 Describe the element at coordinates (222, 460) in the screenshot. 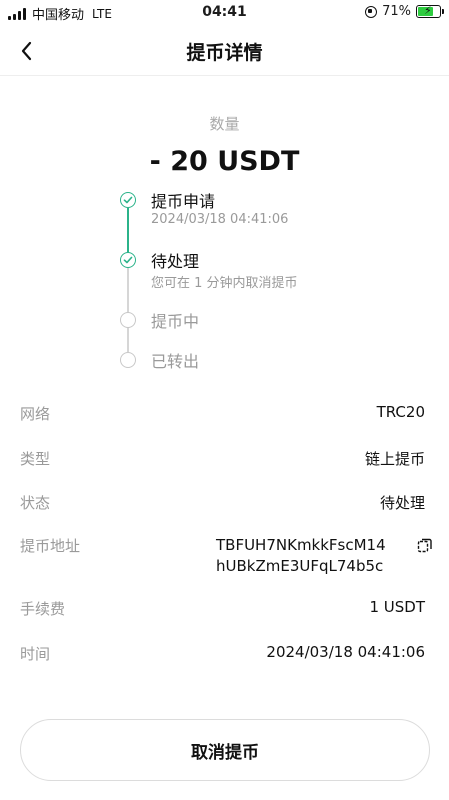

I see `detail-row-type: 类型 链上提币` at that location.